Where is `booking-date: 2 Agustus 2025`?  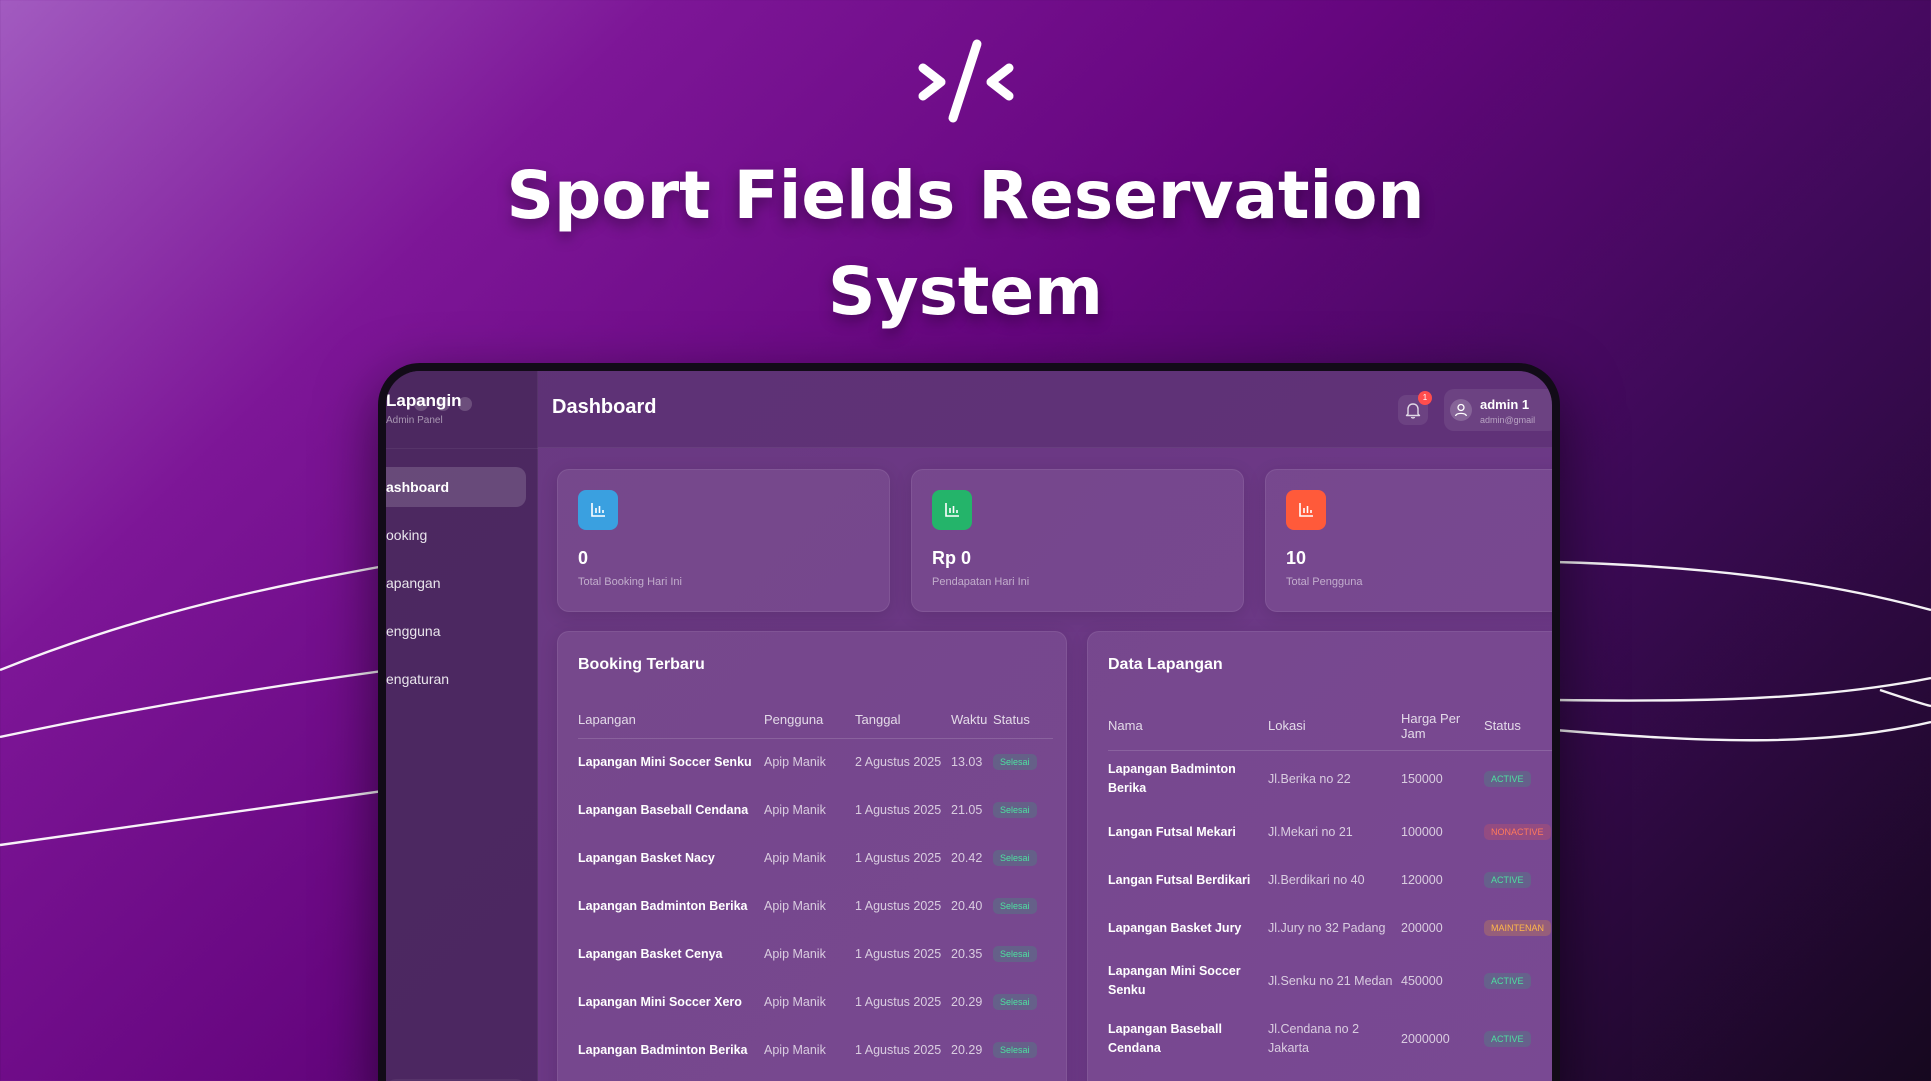 booking-date: 2 Agustus 2025 is located at coordinates (898, 762).